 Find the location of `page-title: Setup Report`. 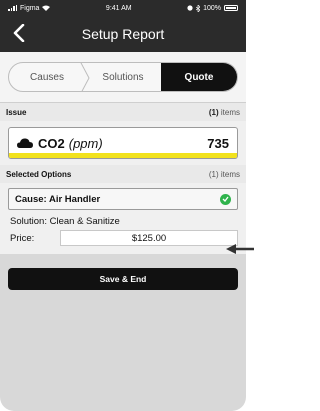

page-title: Setup Report is located at coordinates (123, 34).